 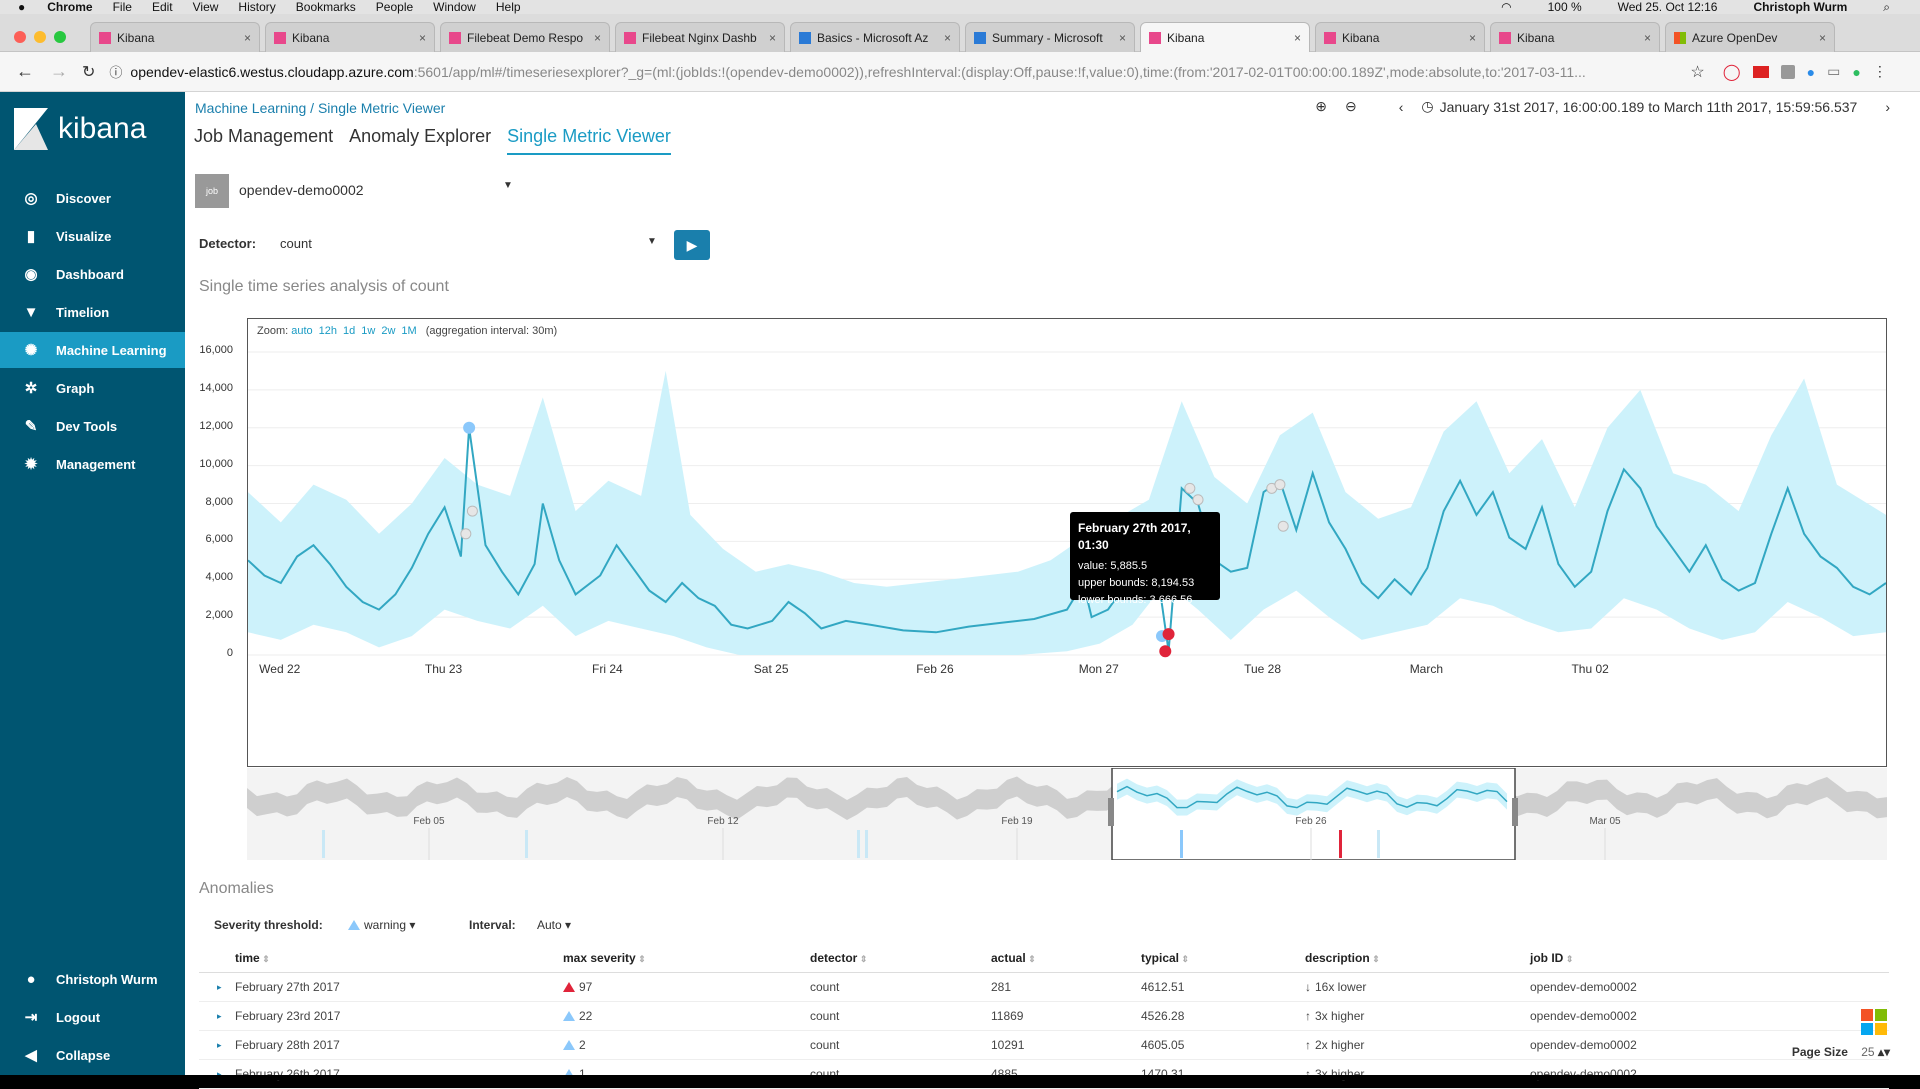 I want to click on back-icon: ←, so click(x=25, y=71).